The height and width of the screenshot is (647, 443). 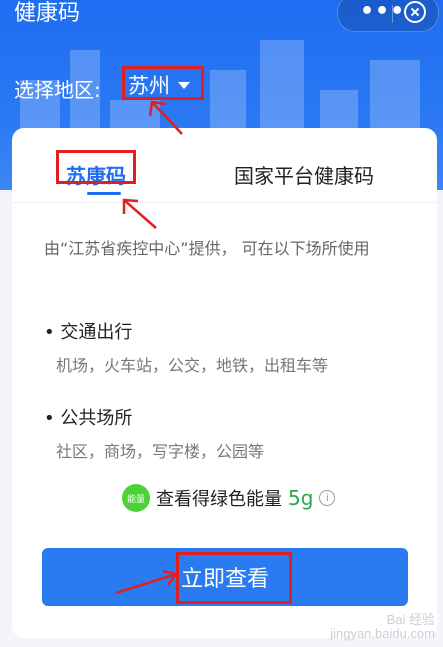 I want to click on section-title-public-places: • 公共场所, so click(x=88, y=418).